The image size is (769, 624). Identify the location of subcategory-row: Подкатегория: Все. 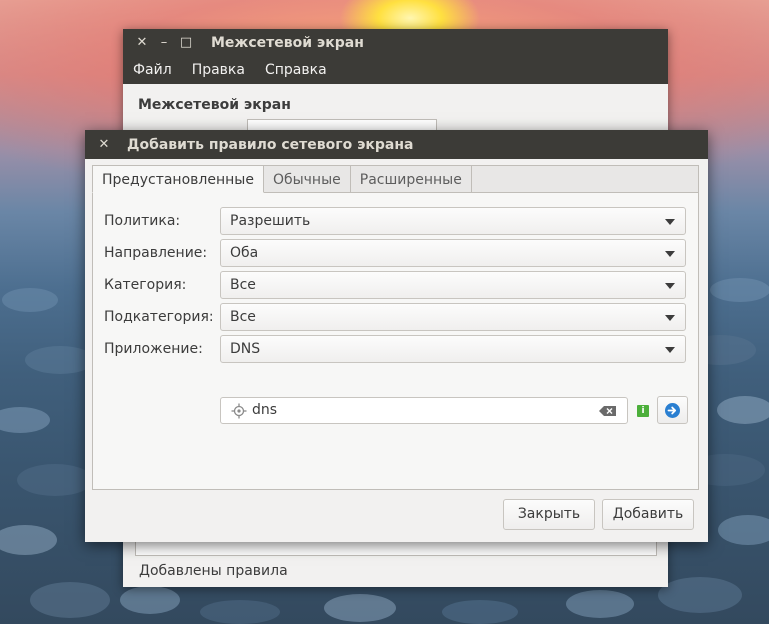
(396, 317).